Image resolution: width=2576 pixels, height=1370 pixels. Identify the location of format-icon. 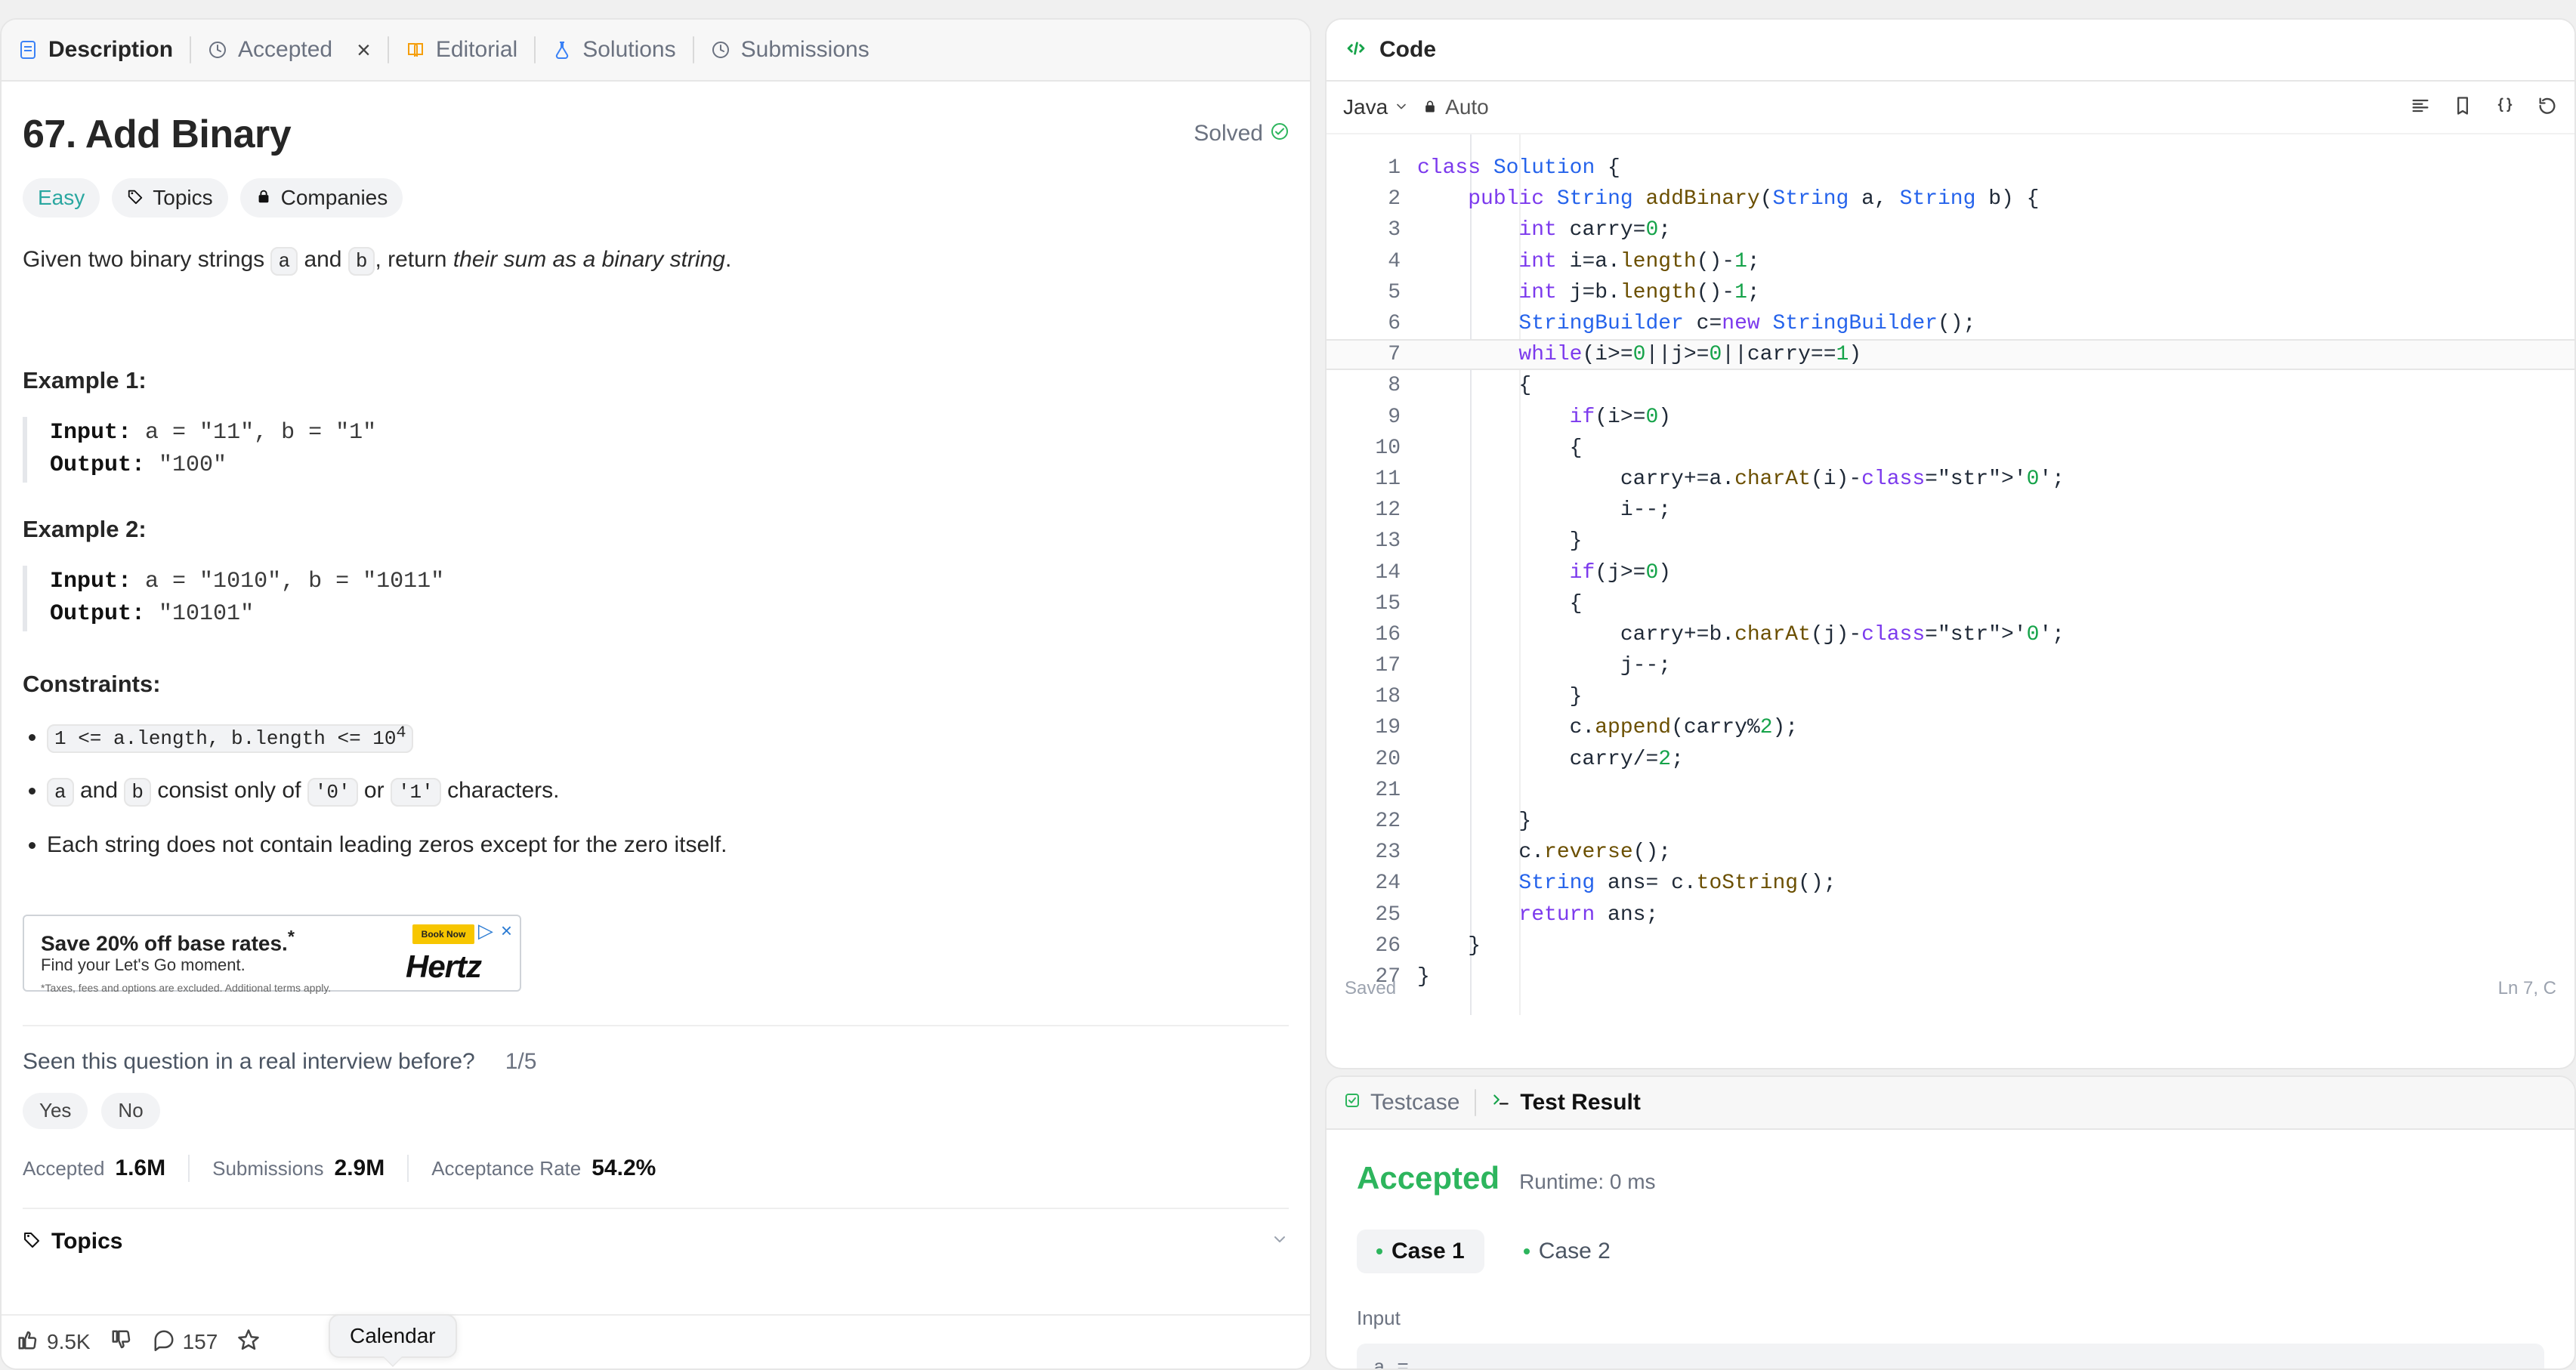
(2420, 108).